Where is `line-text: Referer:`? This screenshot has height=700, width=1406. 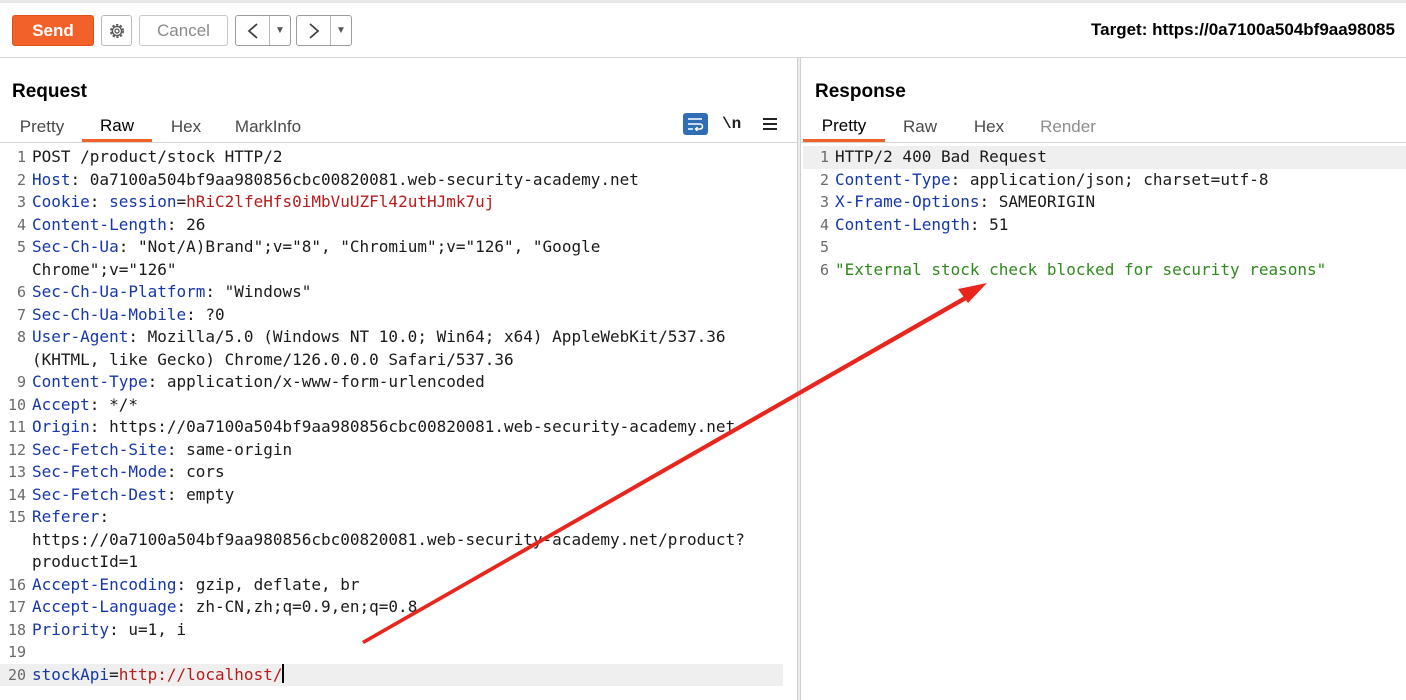
line-text: Referer: is located at coordinates (70, 517).